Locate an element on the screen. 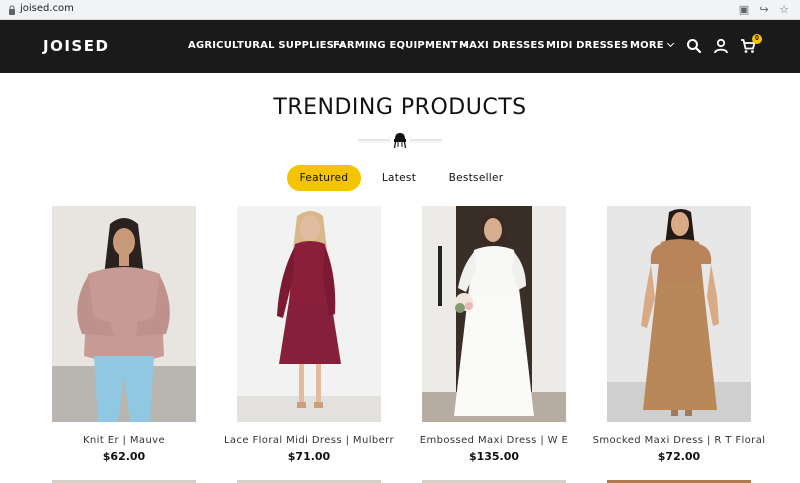 The image size is (800, 483). site-logo: JOISED is located at coordinates (76, 46).